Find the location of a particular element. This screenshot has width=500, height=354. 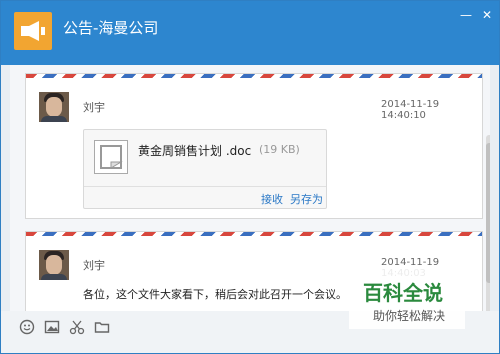

file-name: 黄金周销售计划 .doc is located at coordinates (195, 151).